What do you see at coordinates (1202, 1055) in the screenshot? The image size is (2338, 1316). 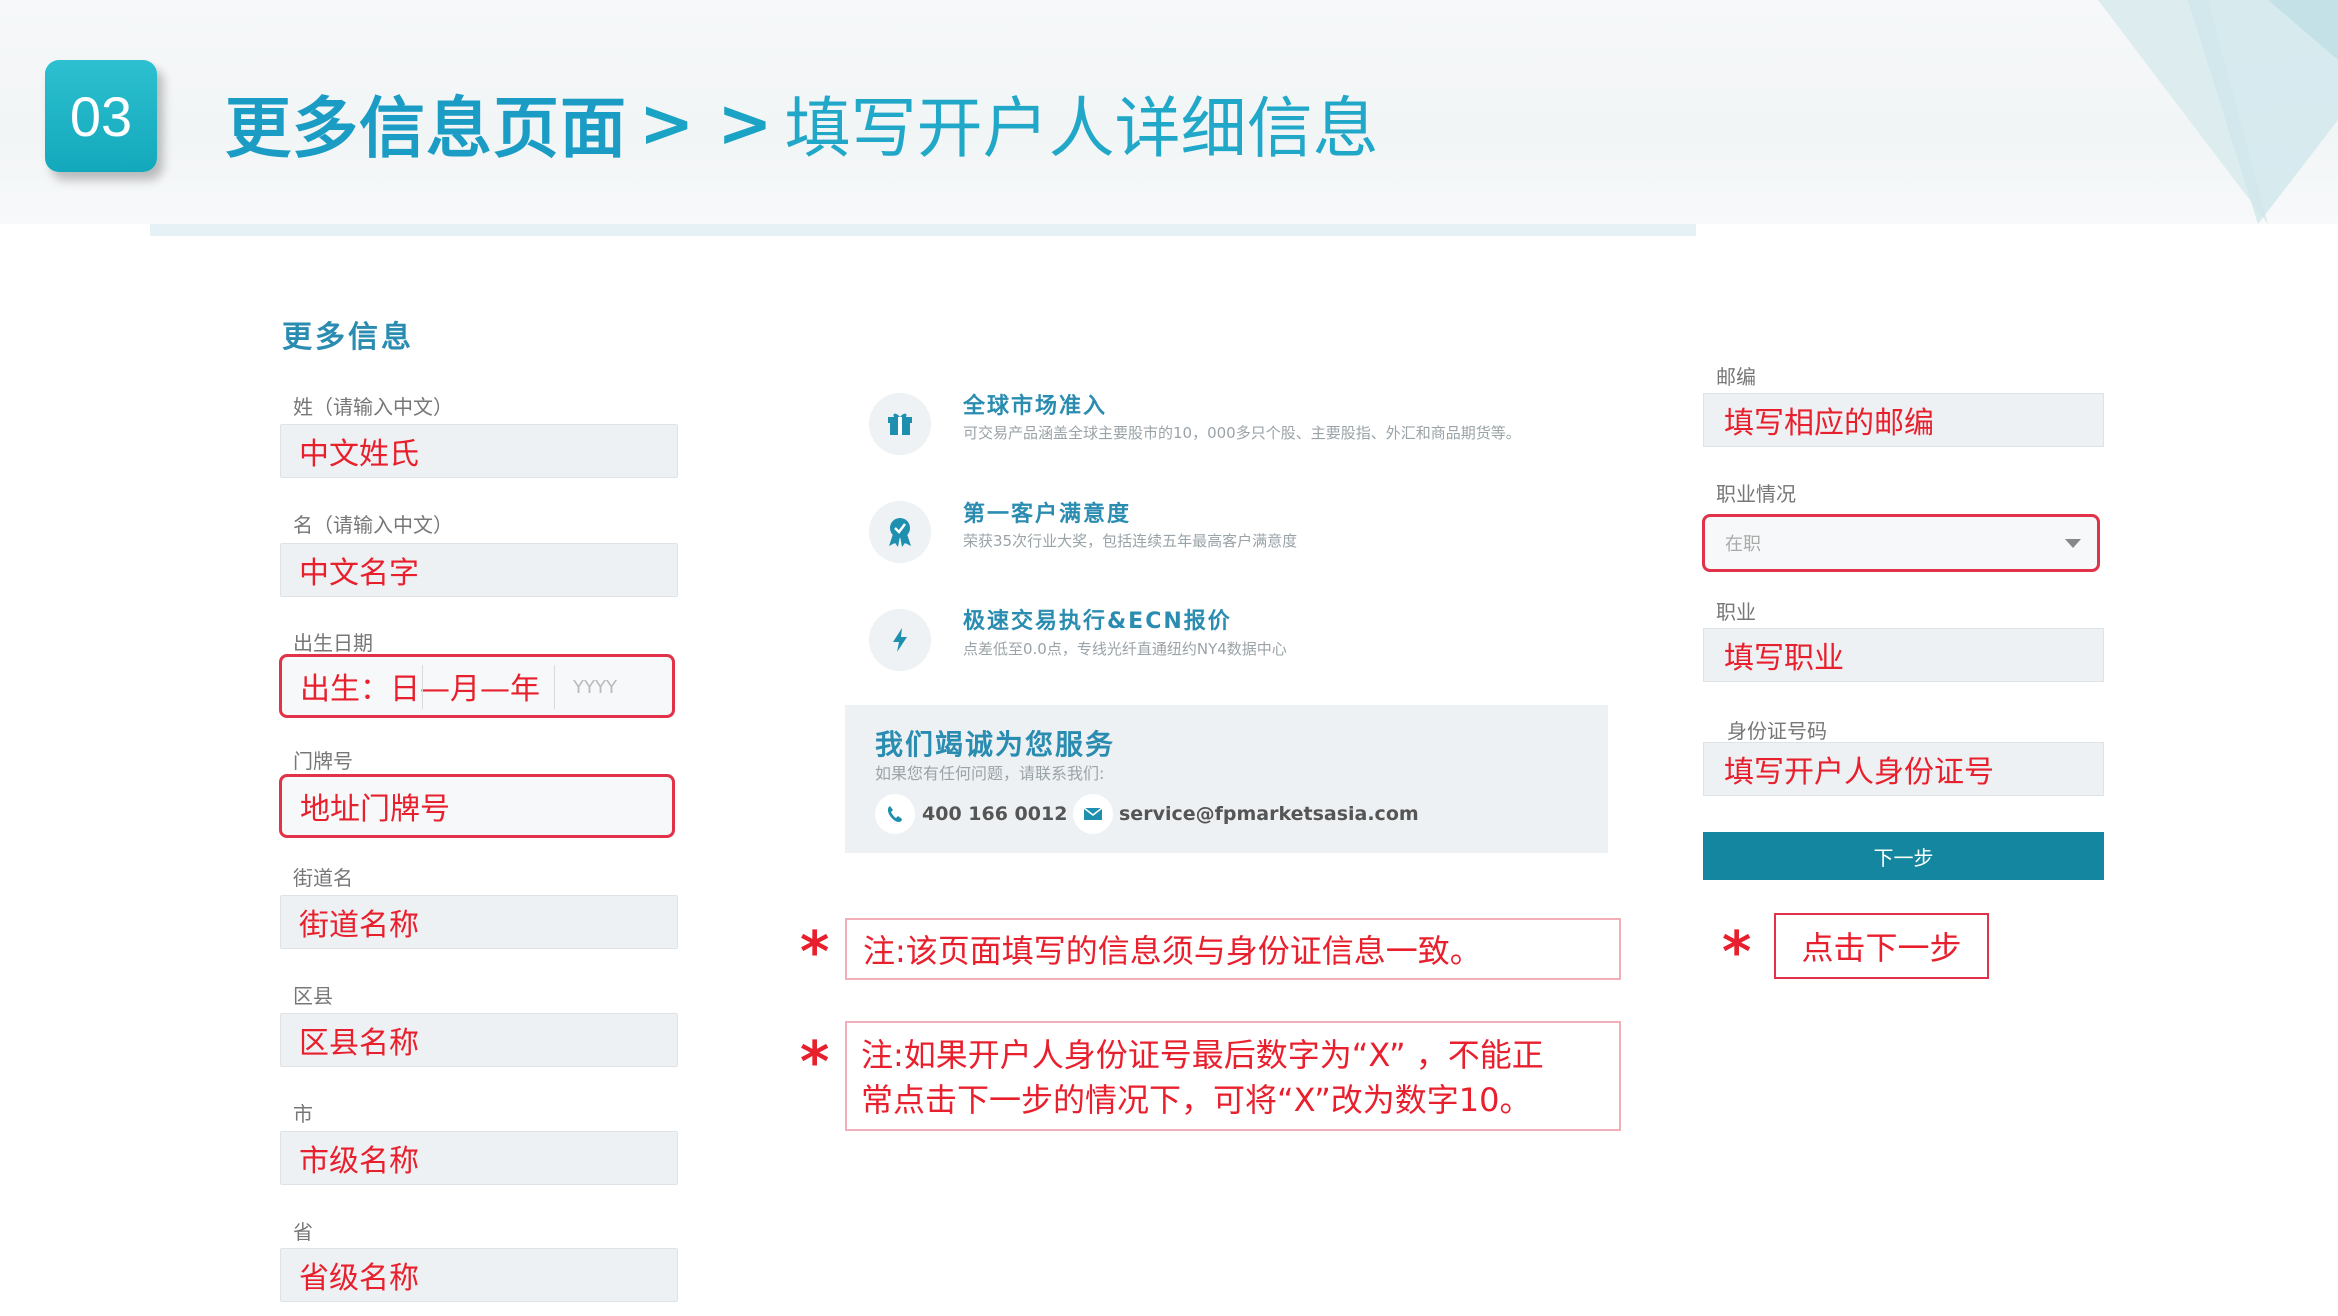 I see `note-text-line1: 注:如果开户人身份证号最后数字为“X” ，不能正` at bounding box center [1202, 1055].